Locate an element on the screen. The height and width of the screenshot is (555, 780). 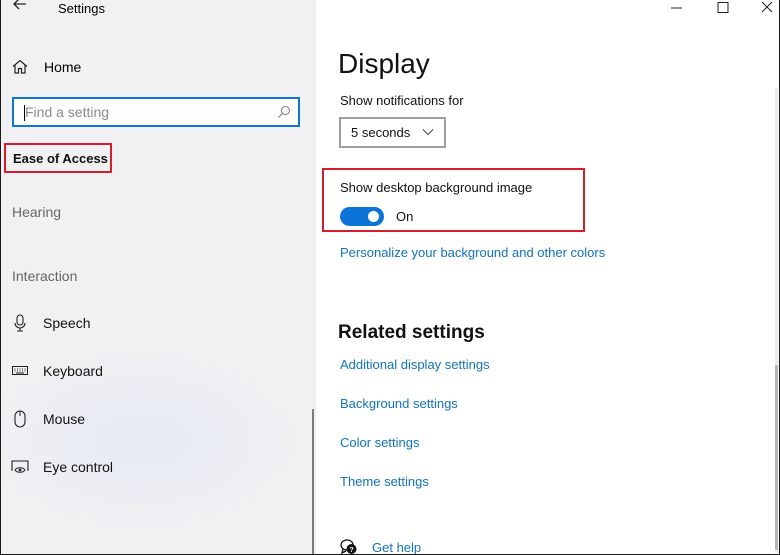
page-title: Display is located at coordinates (384, 63).